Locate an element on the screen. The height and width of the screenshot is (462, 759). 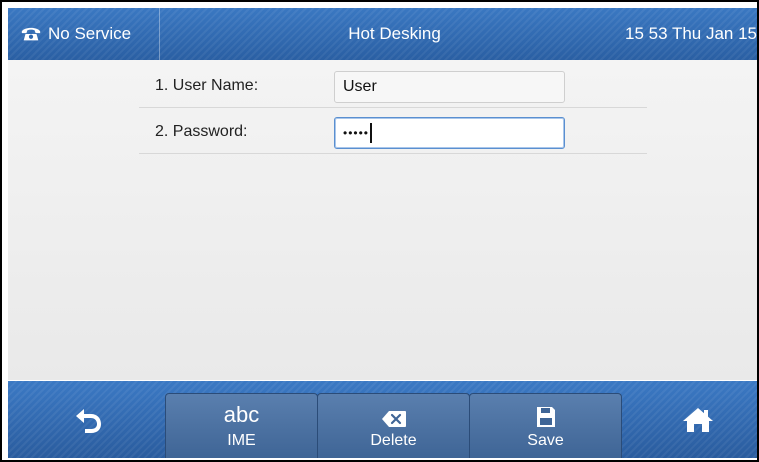
page-title: Hot Desking is located at coordinates (394, 33).